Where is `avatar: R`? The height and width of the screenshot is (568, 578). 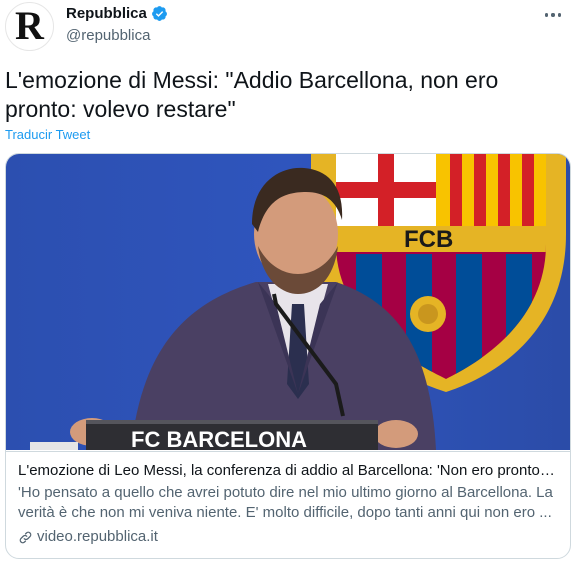
avatar: R is located at coordinates (29, 26).